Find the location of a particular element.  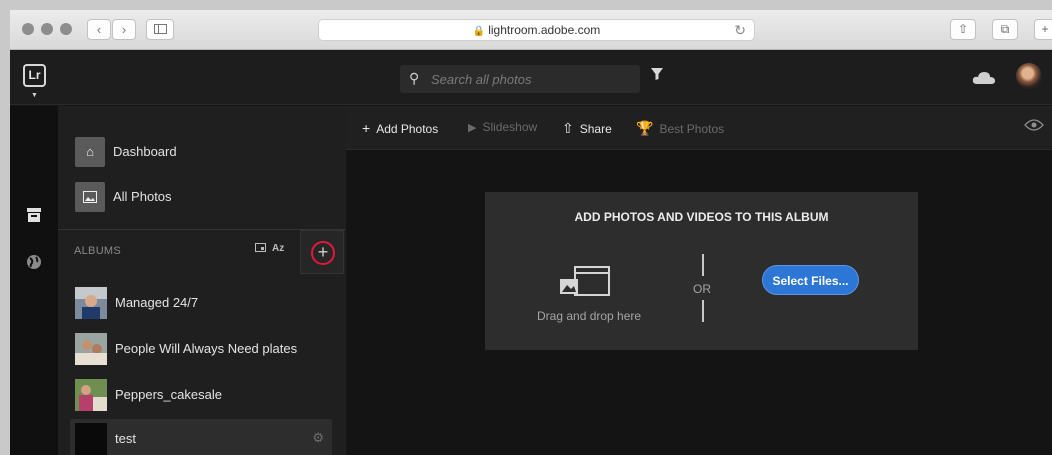

album-item-people-plates: People Will Always Need plates is located at coordinates (204, 349).